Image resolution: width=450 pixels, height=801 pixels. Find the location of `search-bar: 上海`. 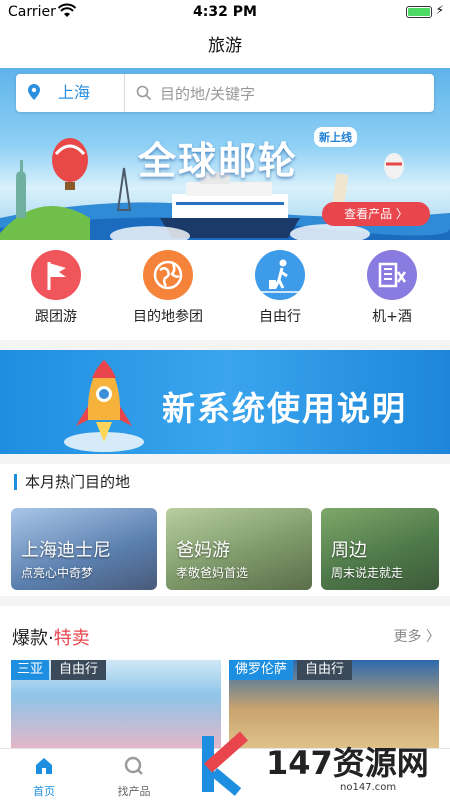

search-bar: 上海 is located at coordinates (225, 94).